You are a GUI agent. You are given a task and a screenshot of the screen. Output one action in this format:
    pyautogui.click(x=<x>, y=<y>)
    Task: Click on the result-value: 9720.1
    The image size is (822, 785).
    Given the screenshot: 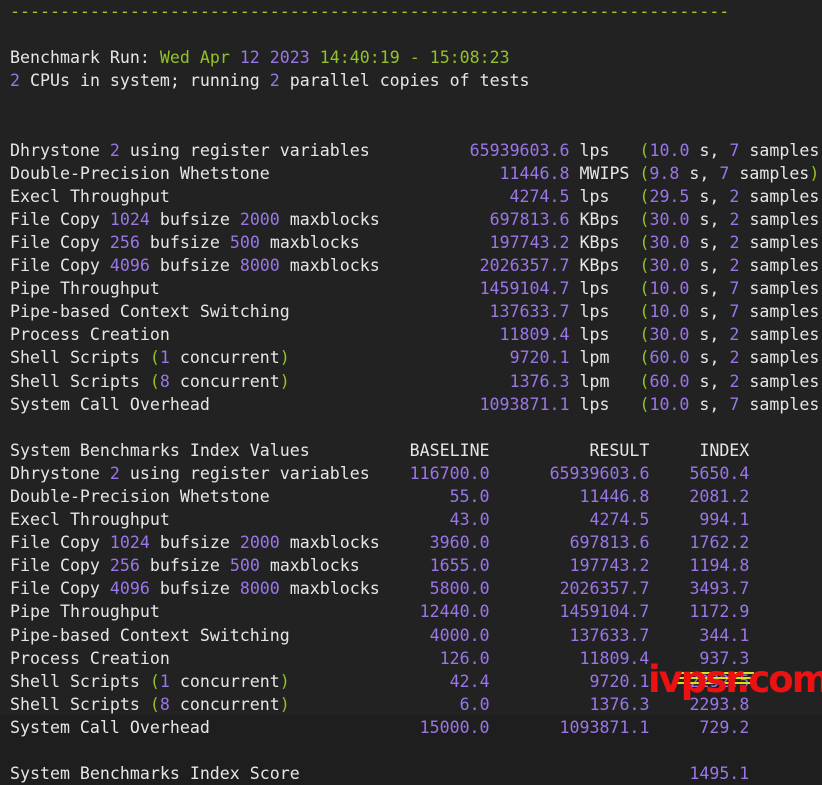 What is the action you would take?
    pyautogui.click(x=619, y=681)
    